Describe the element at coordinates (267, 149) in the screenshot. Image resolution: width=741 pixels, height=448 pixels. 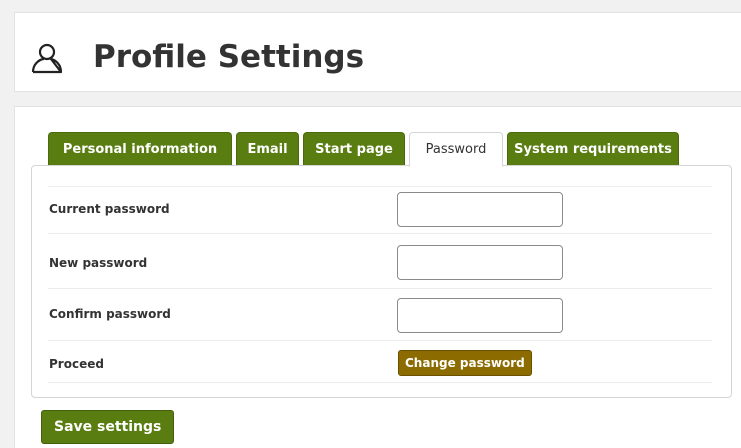
I see `tab-email: Email` at that location.